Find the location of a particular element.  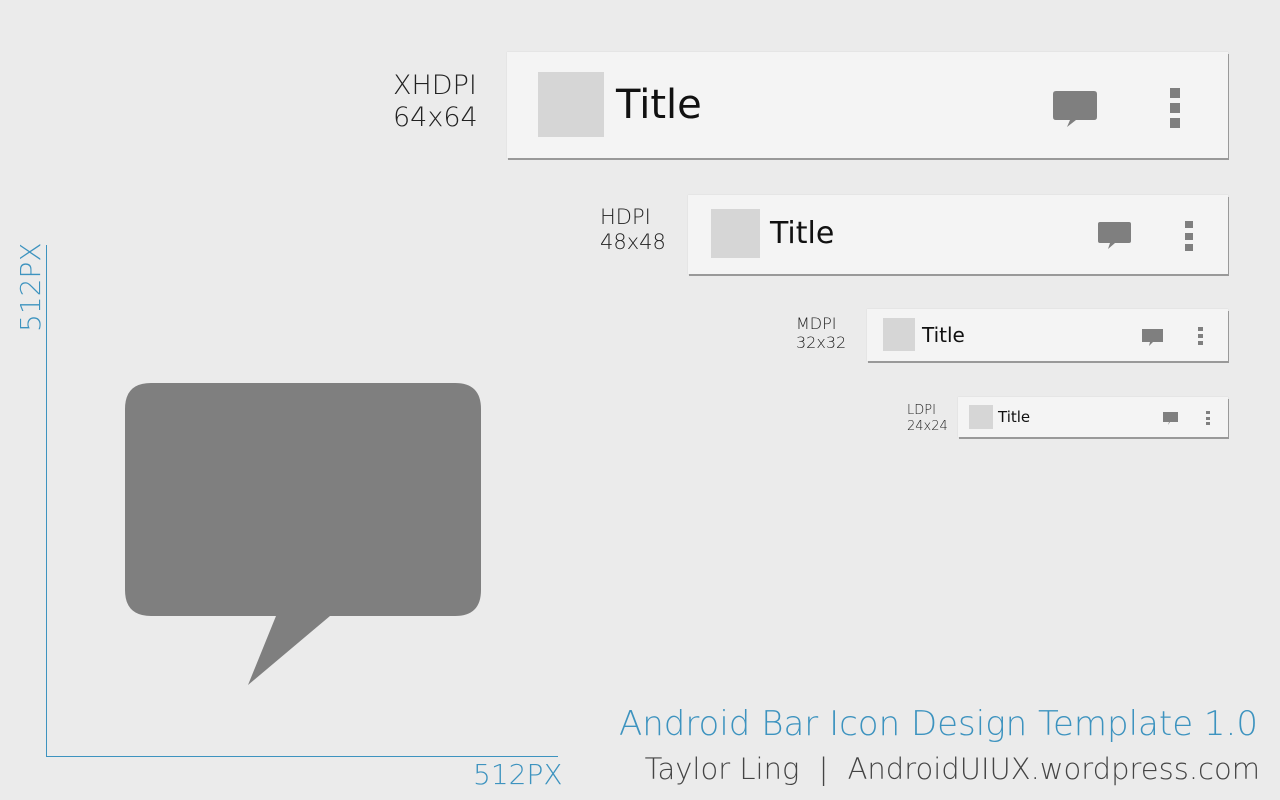

density-name: LDPI is located at coordinates (921, 410).